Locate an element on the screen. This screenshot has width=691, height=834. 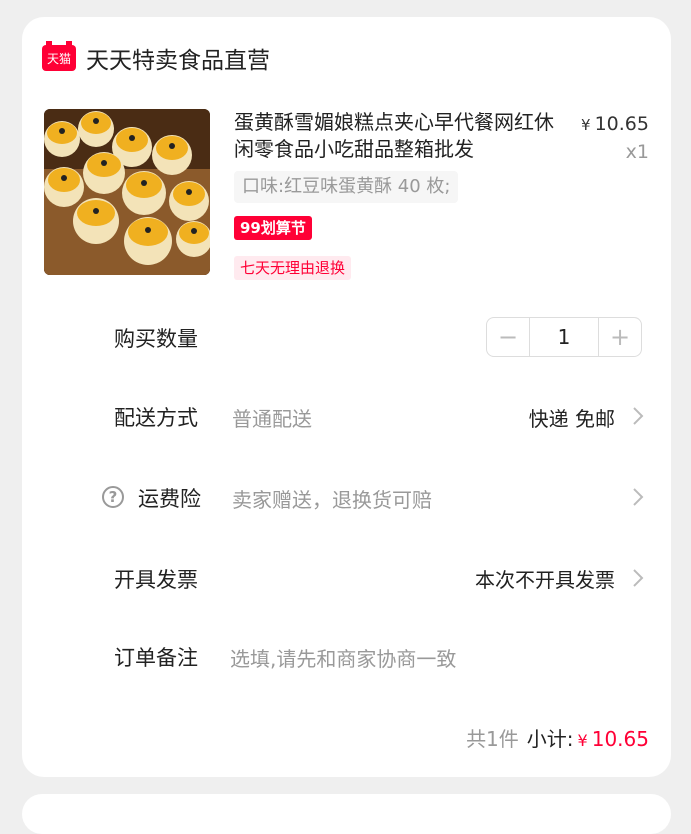
product-title: 蛋黄酥雪媚娘糕点夹心早代餐网红休闲零食品小吃甜品整箱批发 is located at coordinates (399, 136).